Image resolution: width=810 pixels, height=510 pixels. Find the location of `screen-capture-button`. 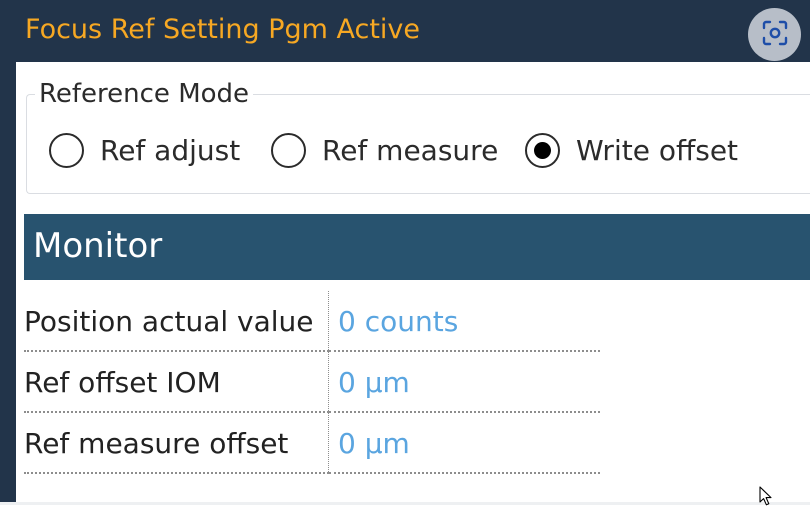

screen-capture-button is located at coordinates (774, 34).